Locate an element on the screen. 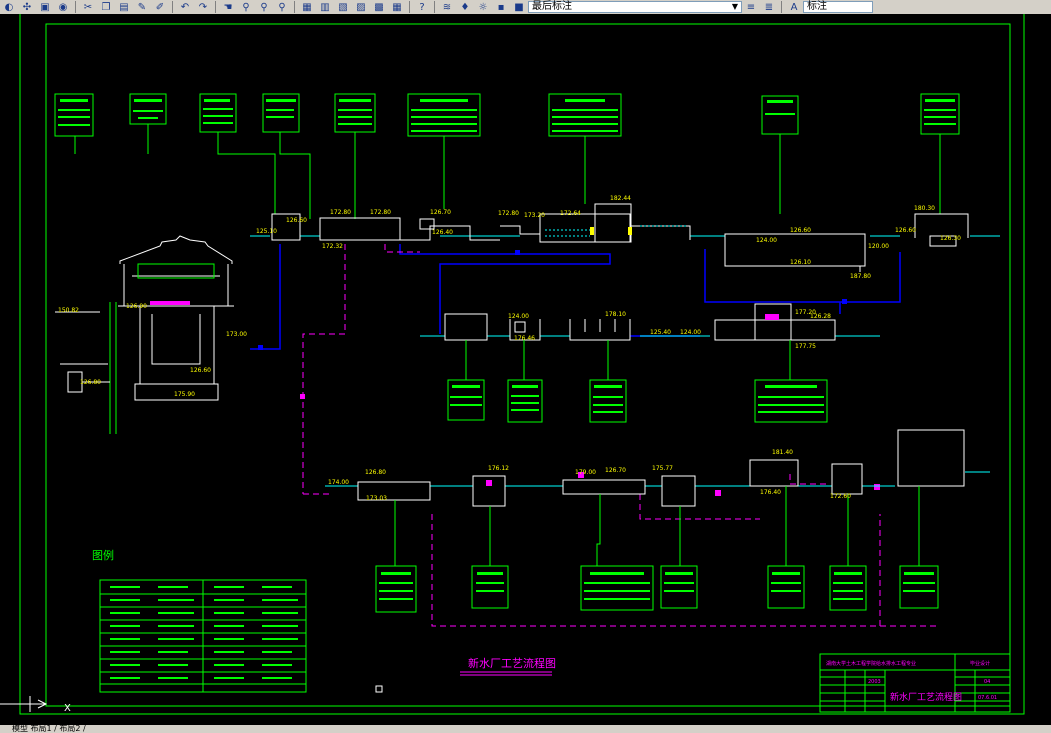 The image size is (1051, 733). mid-highlight is located at coordinates (772, 317).